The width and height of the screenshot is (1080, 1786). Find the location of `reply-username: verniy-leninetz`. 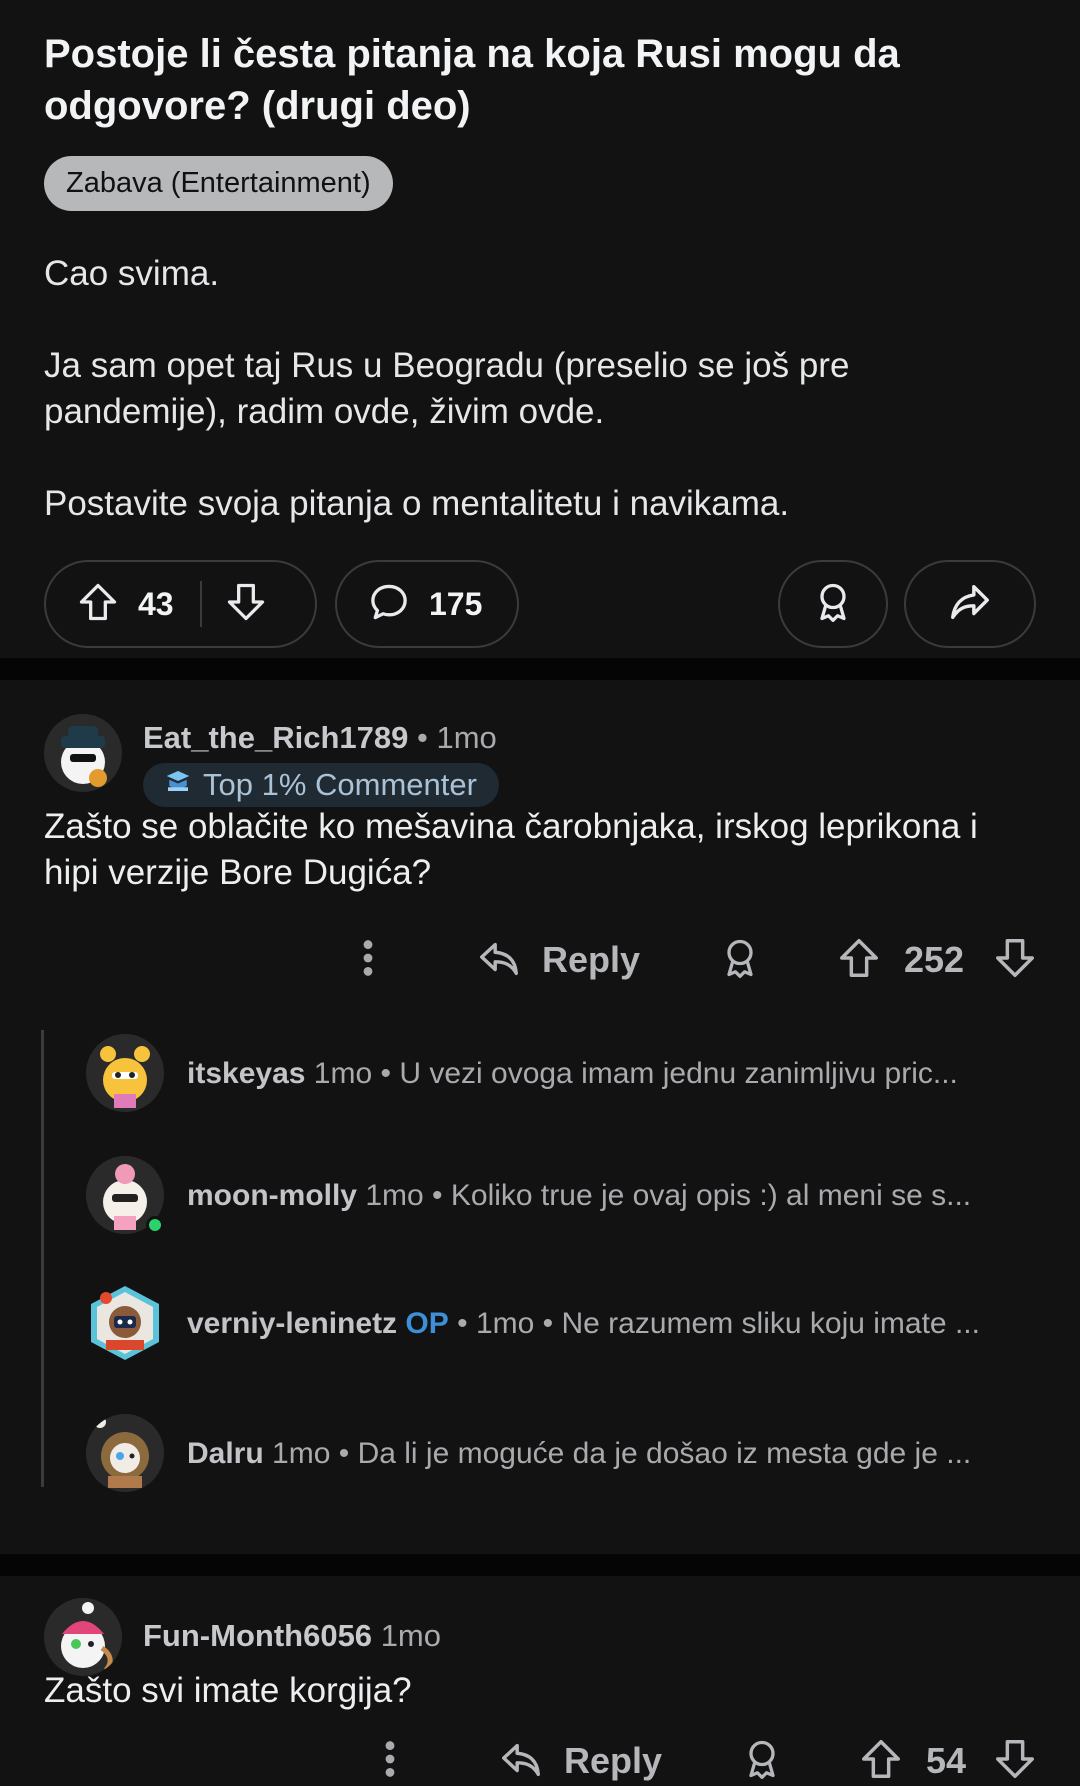

reply-username: verniy-leninetz is located at coordinates (292, 1323).